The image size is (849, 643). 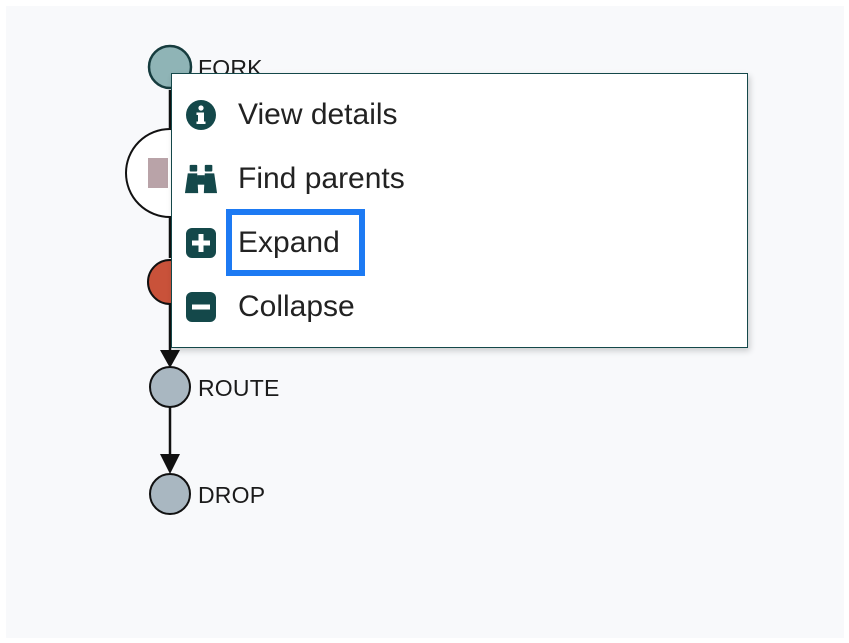 What do you see at coordinates (170, 494) in the screenshot?
I see `graph-node-drop` at bounding box center [170, 494].